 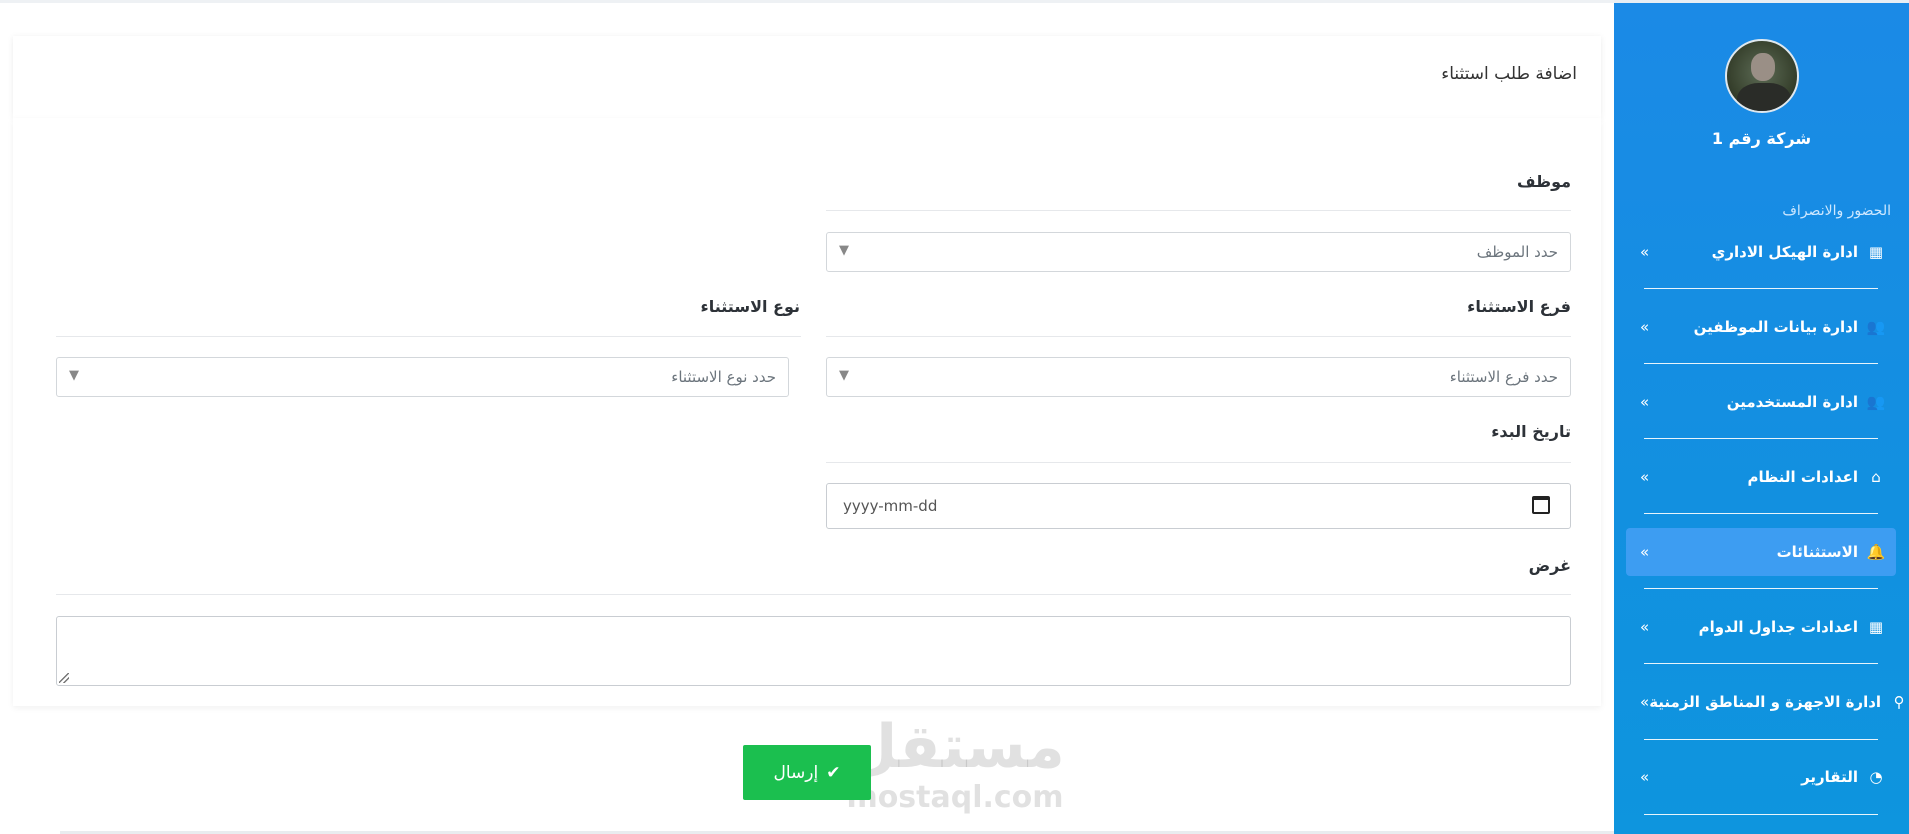 What do you see at coordinates (1549, 565) in the screenshot?
I see `purpose-label: غرض` at bounding box center [1549, 565].